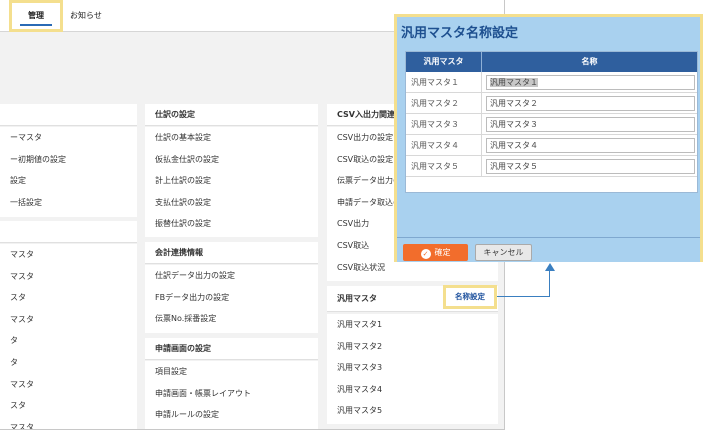  What do you see at coordinates (231, 203) in the screenshot?
I see `list-item: 支払仕訳の設定` at bounding box center [231, 203].